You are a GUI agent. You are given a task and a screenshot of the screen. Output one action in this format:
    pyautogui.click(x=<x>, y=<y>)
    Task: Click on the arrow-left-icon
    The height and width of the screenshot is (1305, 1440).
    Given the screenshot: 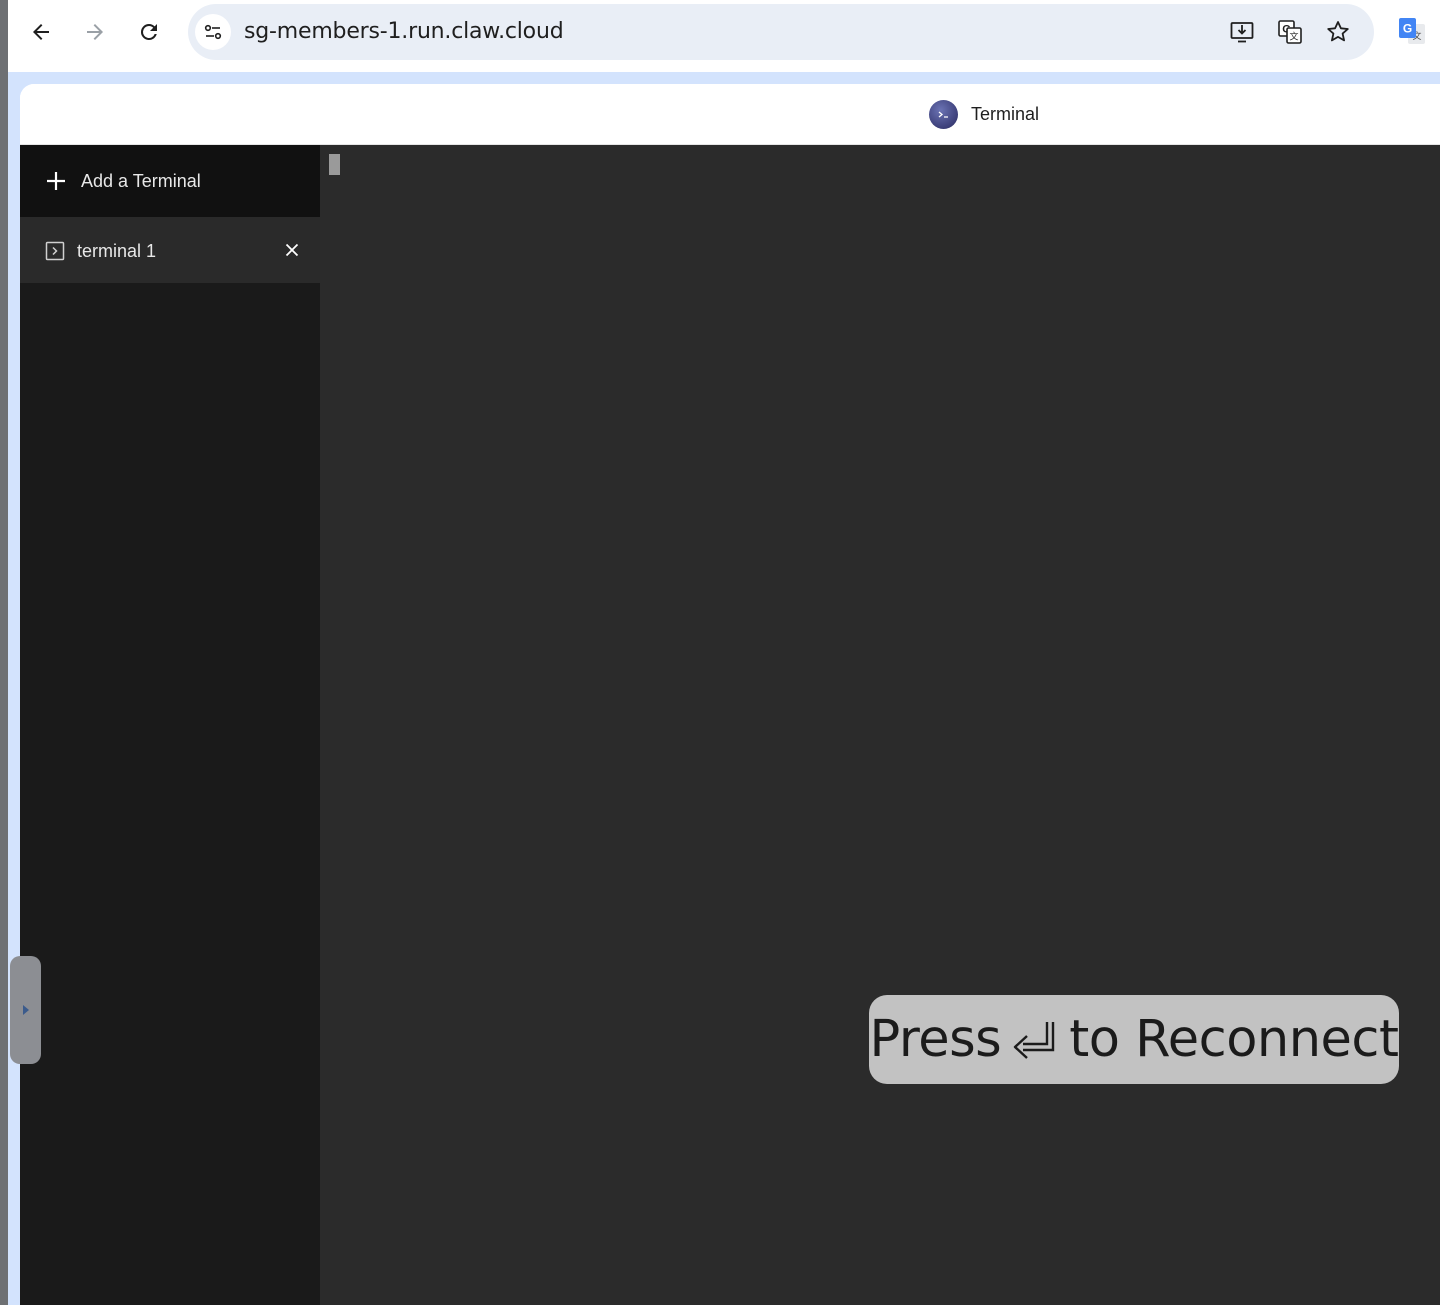 What is the action you would take?
    pyautogui.click(x=41, y=32)
    